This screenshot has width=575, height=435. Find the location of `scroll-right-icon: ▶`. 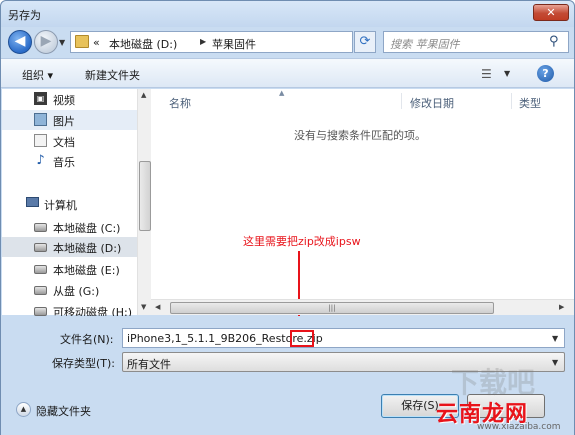

scroll-right-icon: ▶ is located at coordinates (561, 307).